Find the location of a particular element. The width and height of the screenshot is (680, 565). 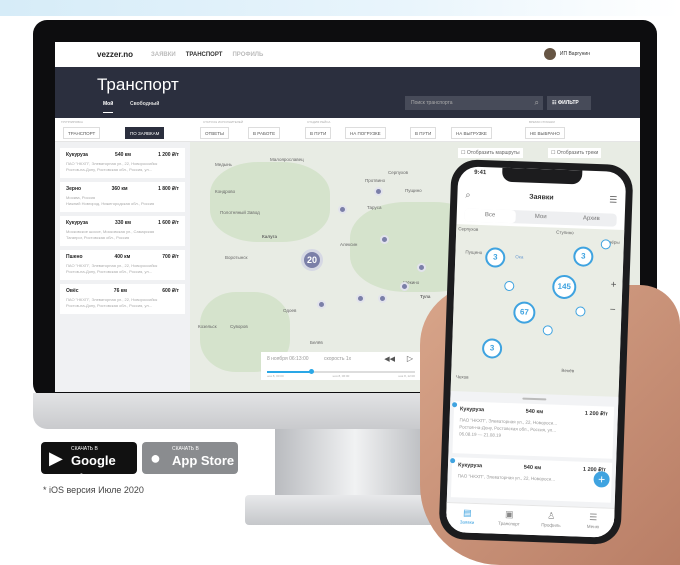

chip-unloading: НА ВЫГРУЗКЕ is located at coordinates (471, 133).